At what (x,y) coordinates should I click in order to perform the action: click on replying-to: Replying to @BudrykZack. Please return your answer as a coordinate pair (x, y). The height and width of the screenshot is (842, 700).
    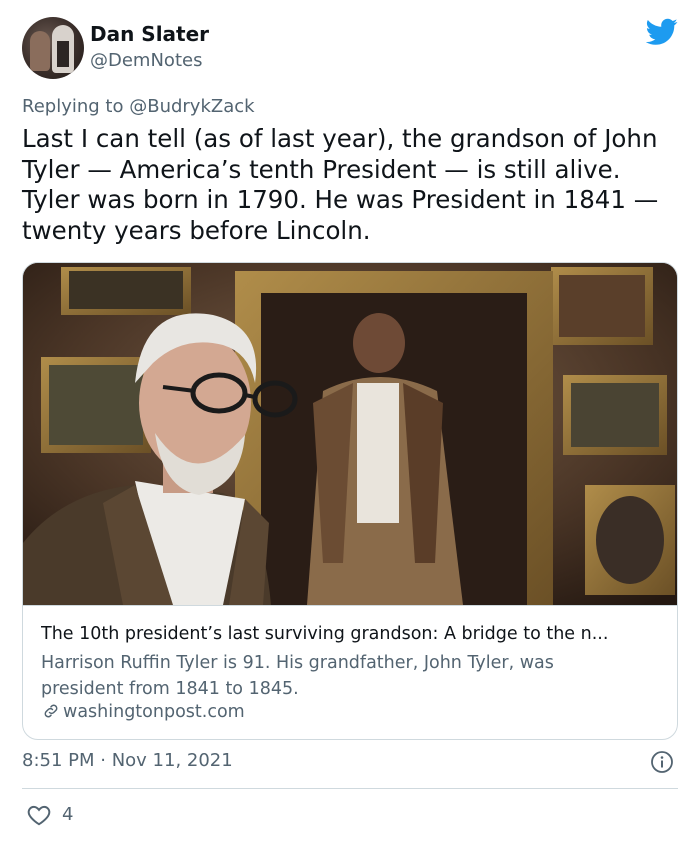
    Looking at the image, I should click on (138, 106).